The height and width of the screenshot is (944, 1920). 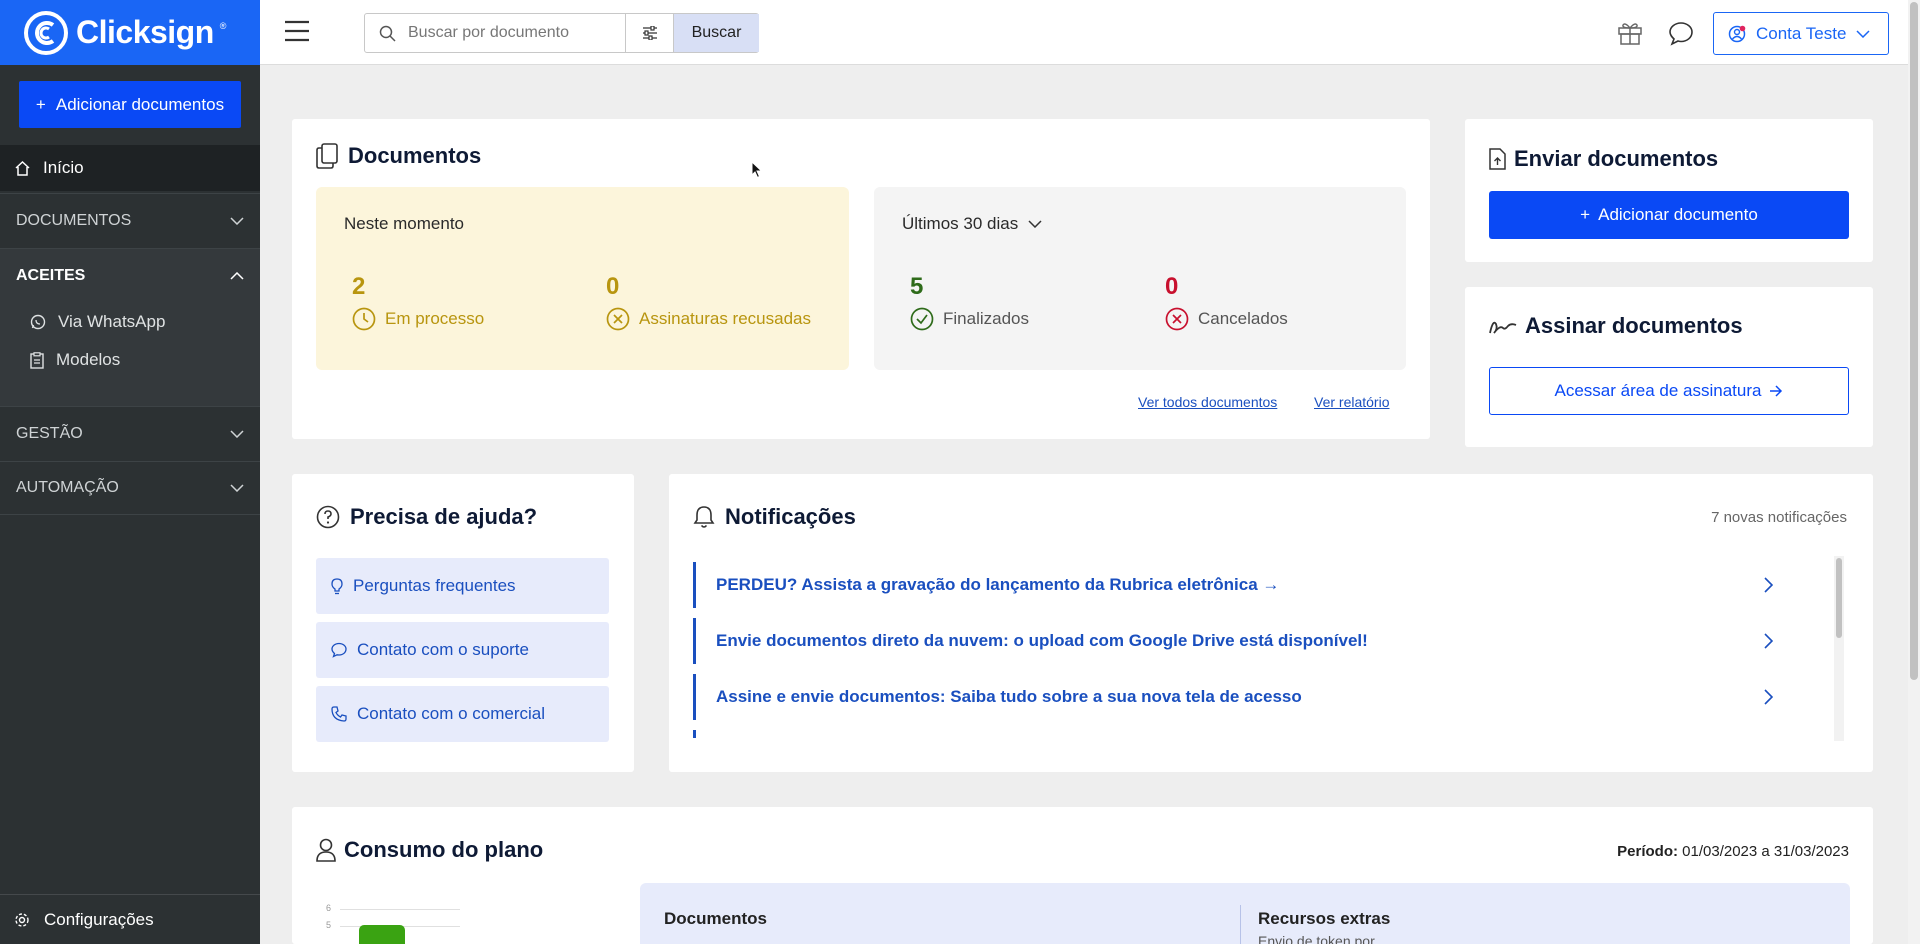 I want to click on period-dropdown: Últimos 30 dias, so click(x=972, y=224).